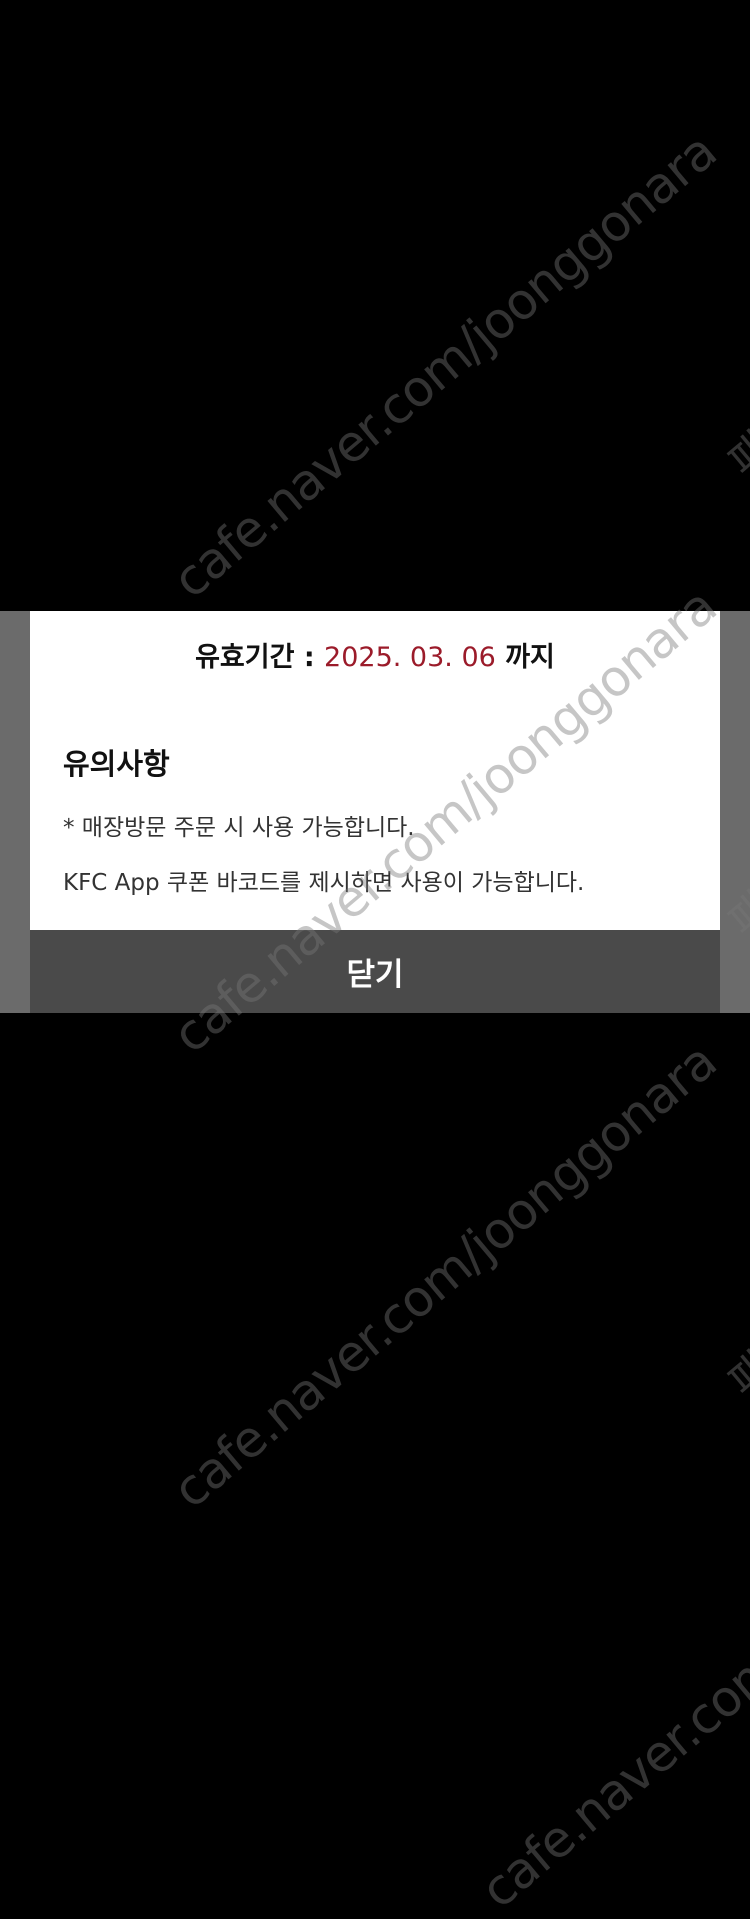 The height and width of the screenshot is (1919, 750). Describe the element at coordinates (375, 971) in the screenshot. I see `close-button: 닫기` at that location.